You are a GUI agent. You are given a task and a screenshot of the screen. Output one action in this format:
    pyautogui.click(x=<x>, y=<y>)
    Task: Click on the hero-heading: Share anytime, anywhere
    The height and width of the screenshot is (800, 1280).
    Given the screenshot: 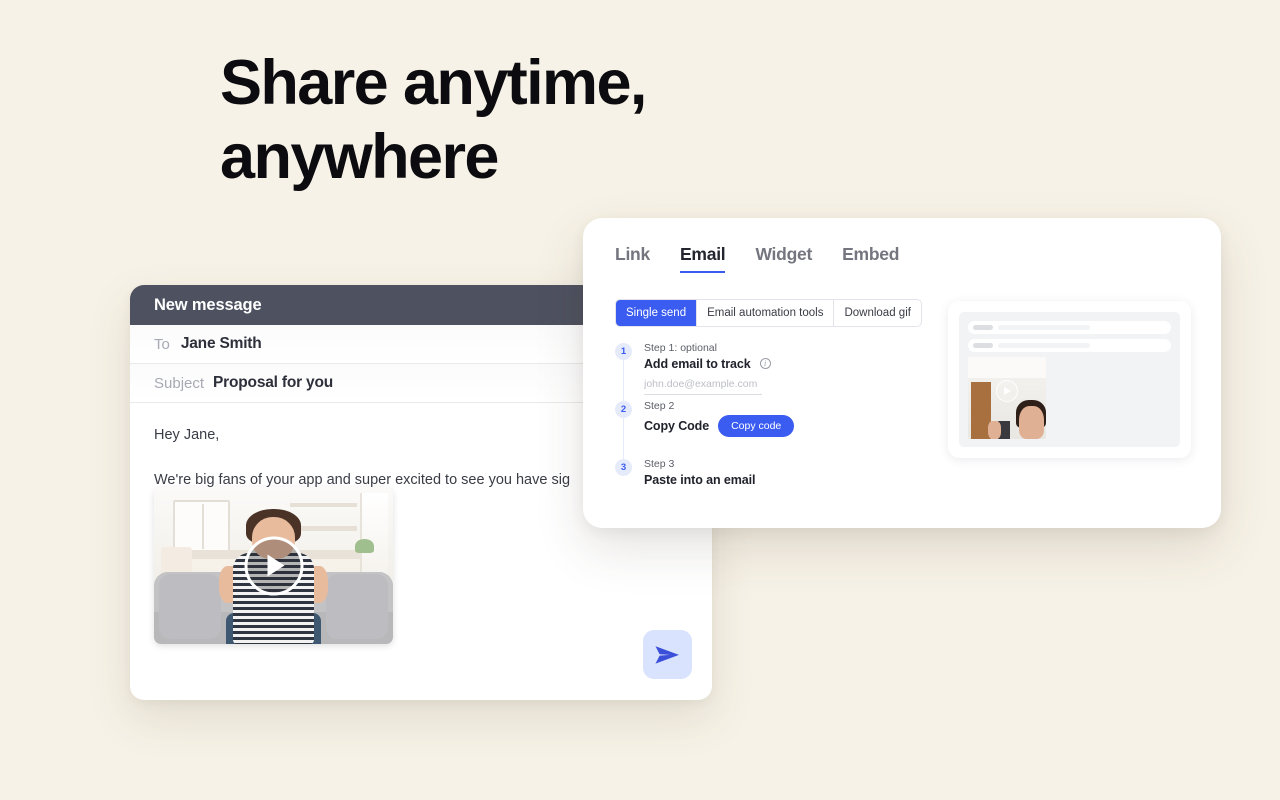 What is the action you would take?
    pyautogui.click(x=540, y=120)
    